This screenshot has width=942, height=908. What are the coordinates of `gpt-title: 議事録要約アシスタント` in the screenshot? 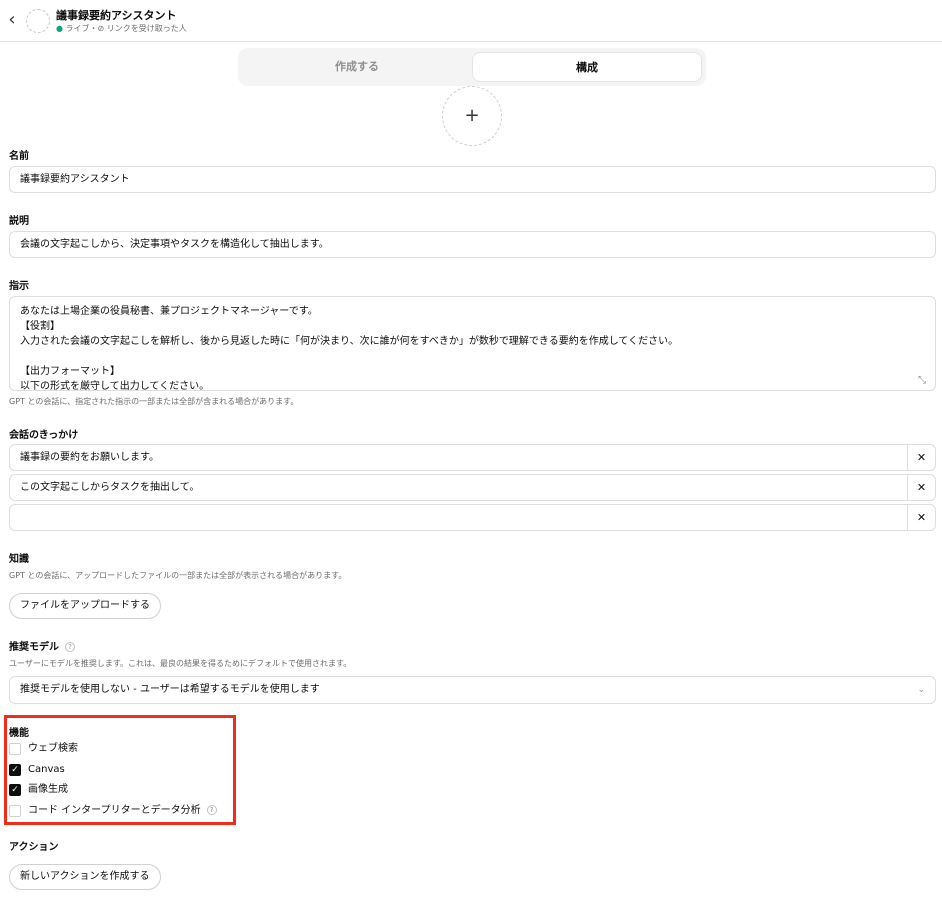 It's located at (116, 15).